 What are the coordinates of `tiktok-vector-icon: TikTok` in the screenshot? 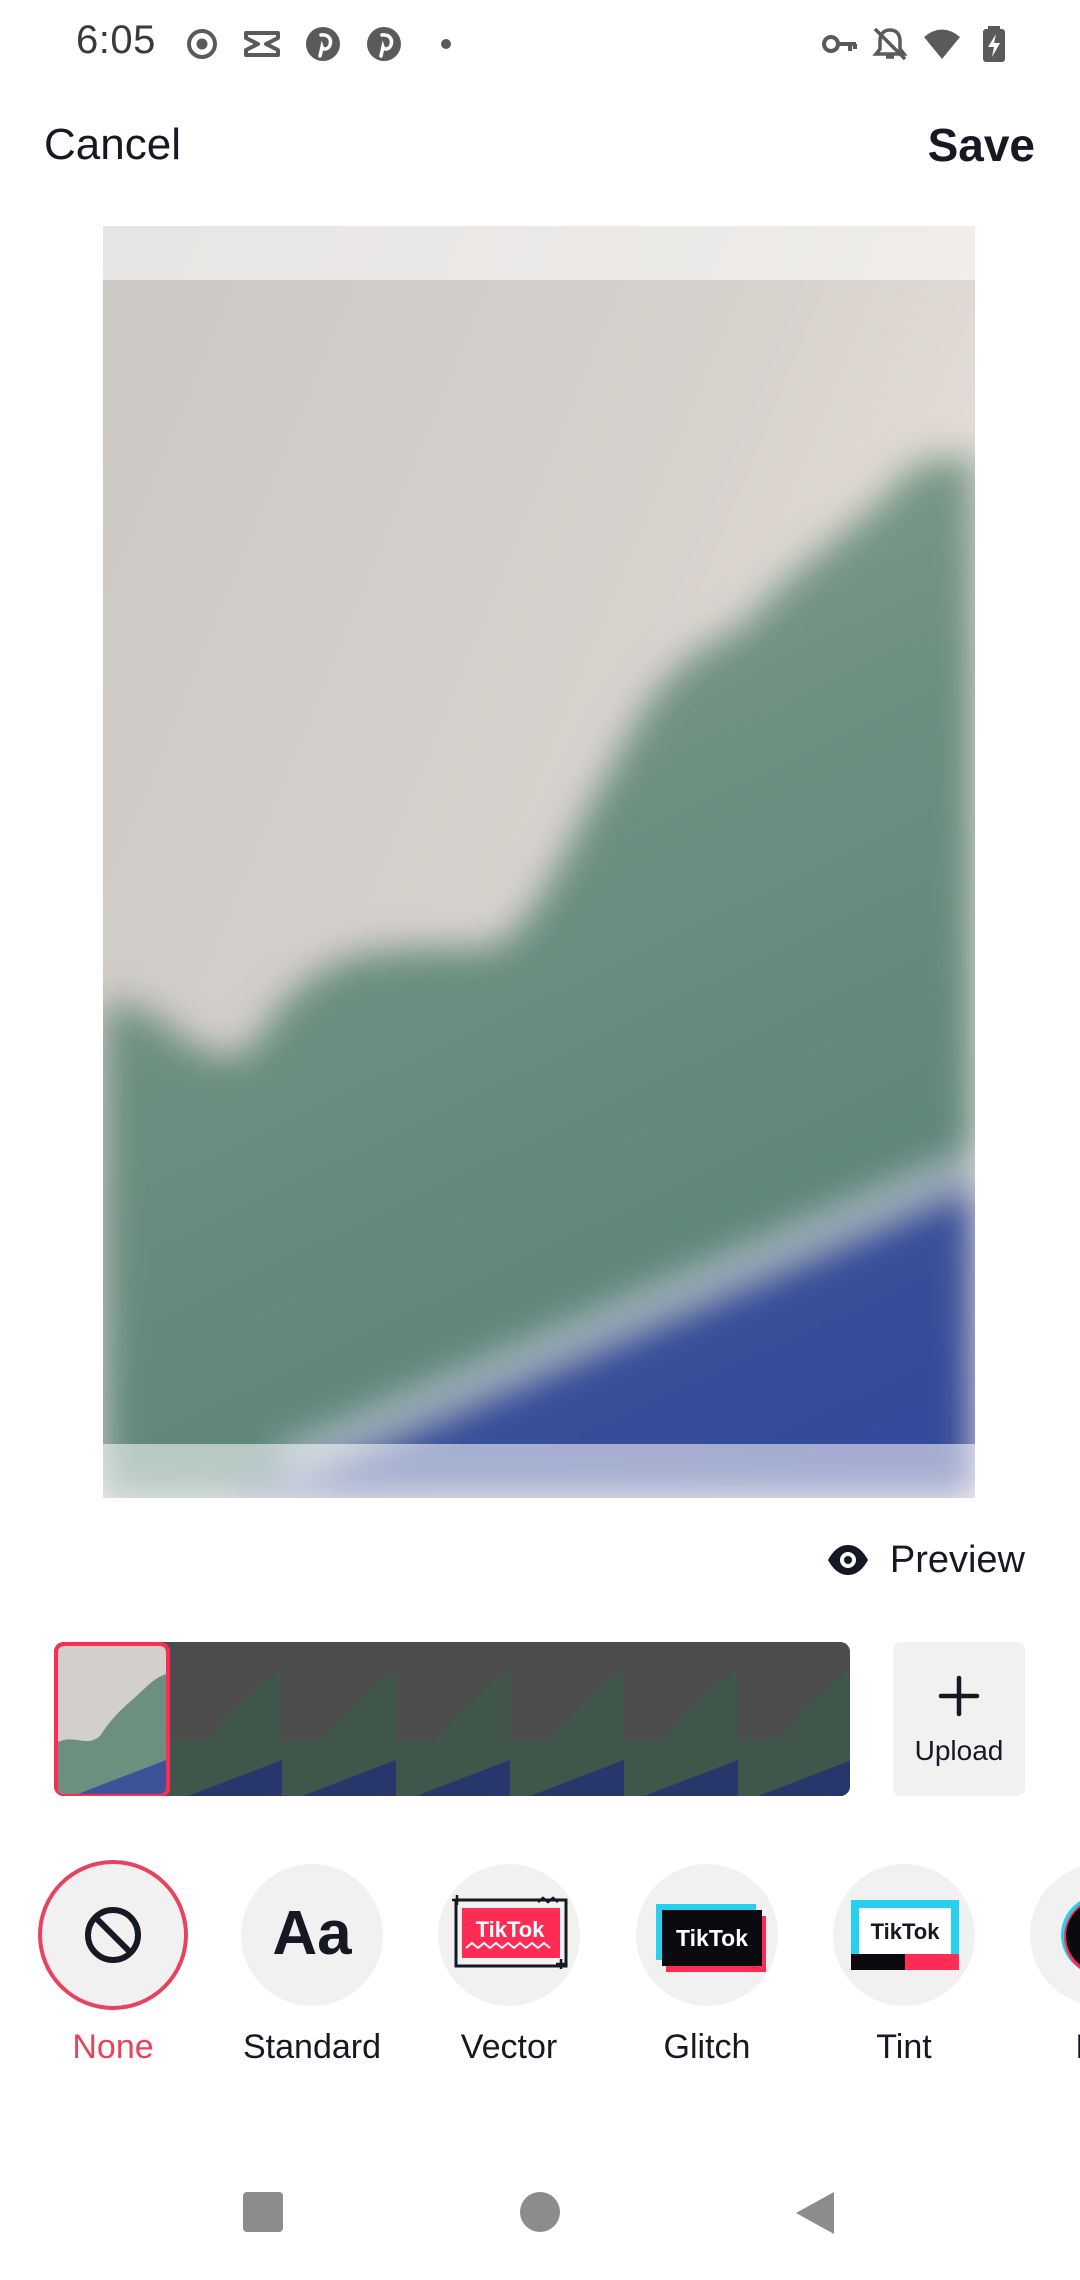 It's located at (510, 1932).